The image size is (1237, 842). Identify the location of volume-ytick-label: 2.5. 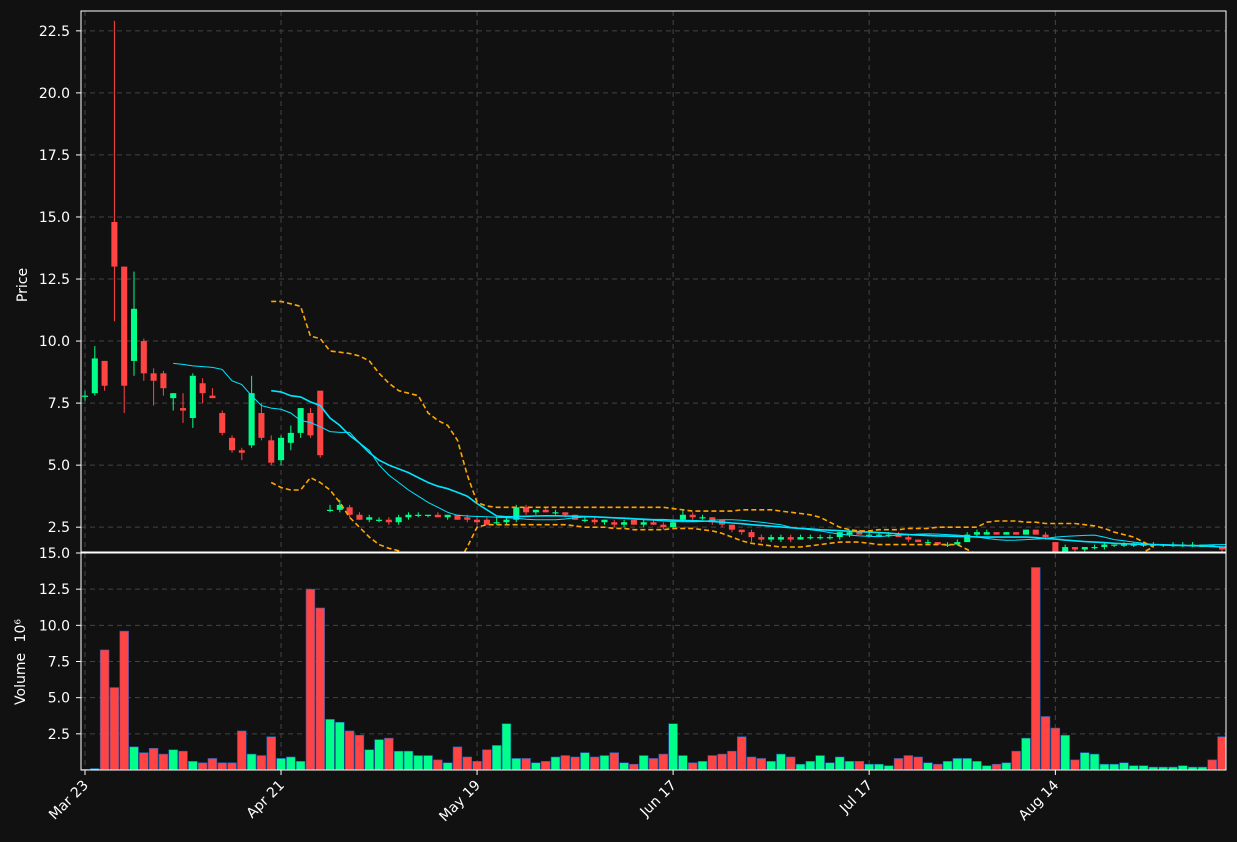
(59, 735).